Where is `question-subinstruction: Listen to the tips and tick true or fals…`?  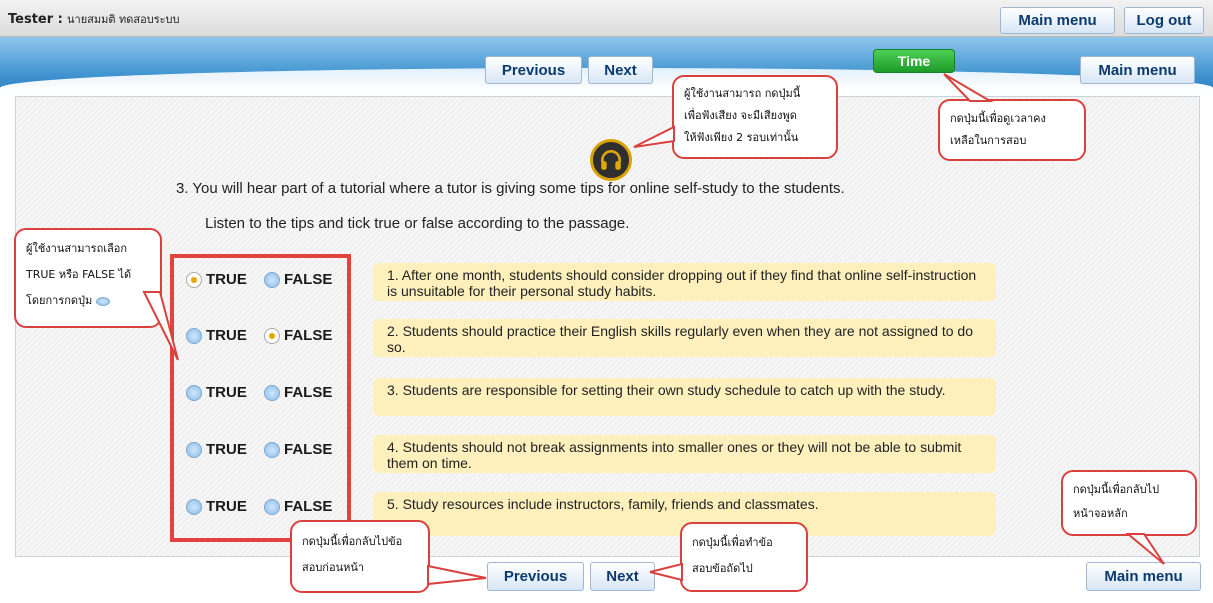 question-subinstruction: Listen to the tips and tick true or fals… is located at coordinates (417, 223).